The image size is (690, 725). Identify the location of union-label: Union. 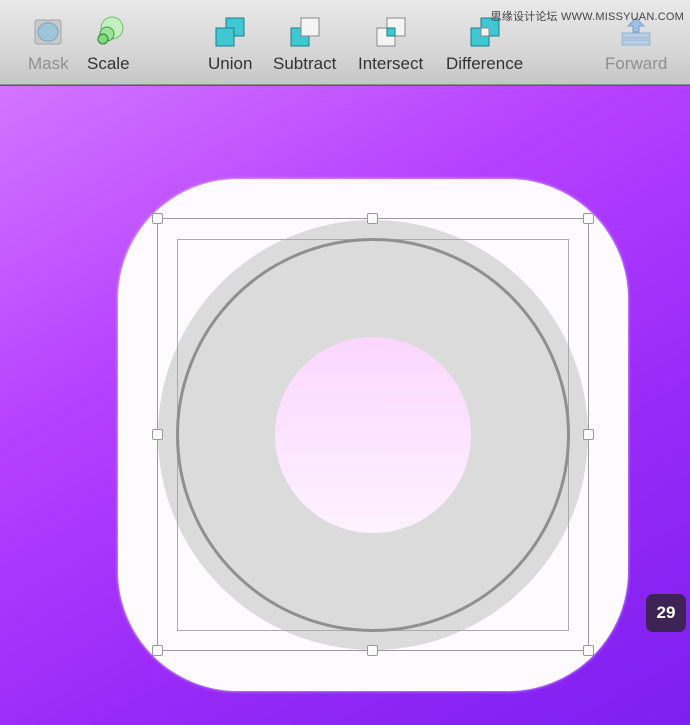
(230, 63).